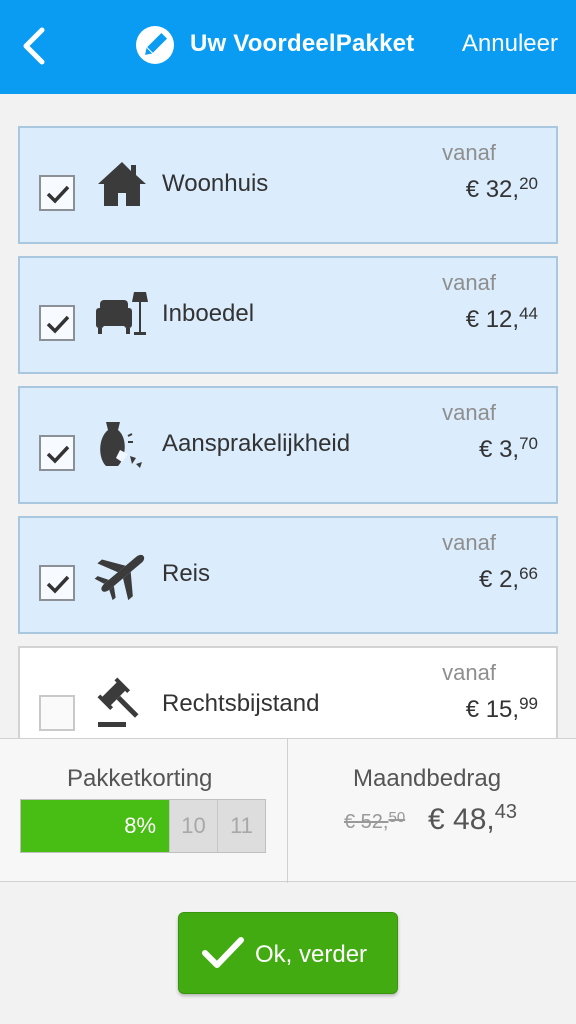  I want to click on card-price: € 12,44, so click(501, 318).